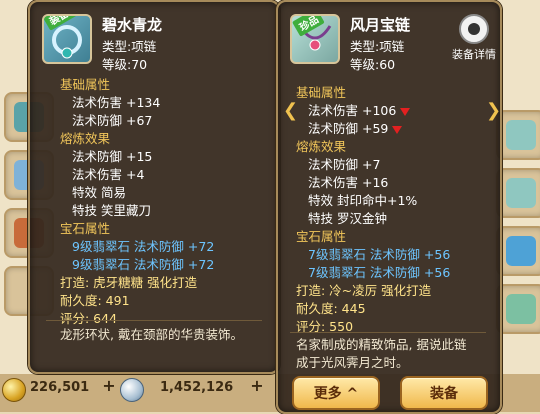 The height and width of the screenshot is (414, 540). I want to click on item-name: 碧水青龙, so click(132, 25).